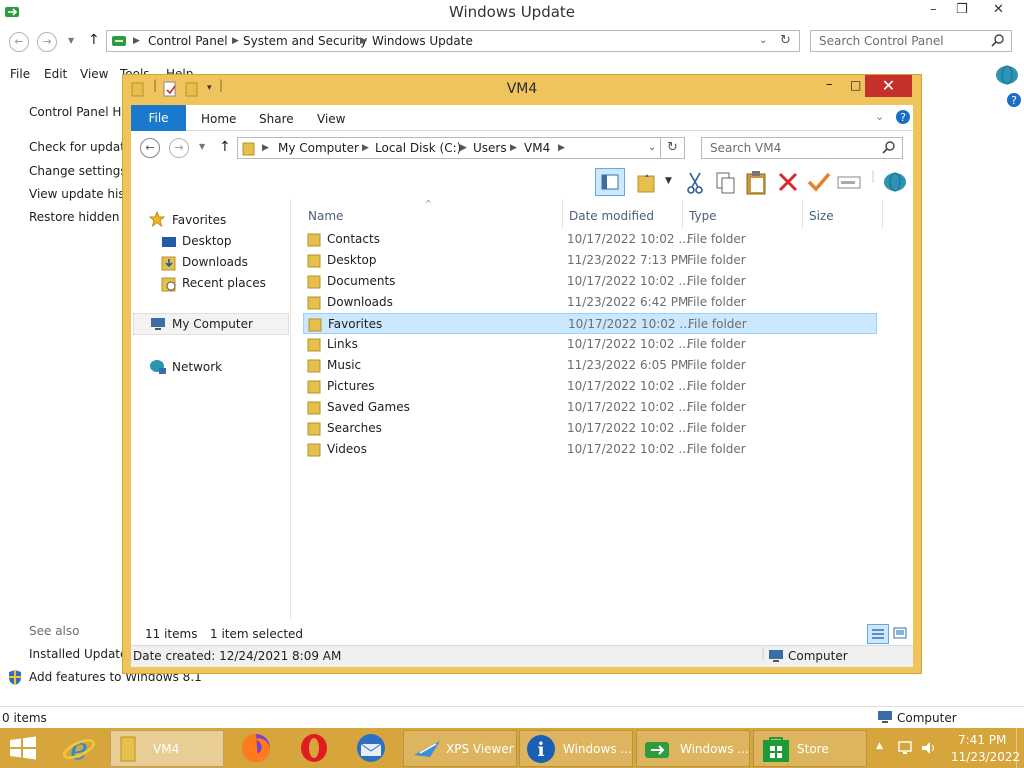  I want to click on menu-edit: Edit, so click(55, 74).